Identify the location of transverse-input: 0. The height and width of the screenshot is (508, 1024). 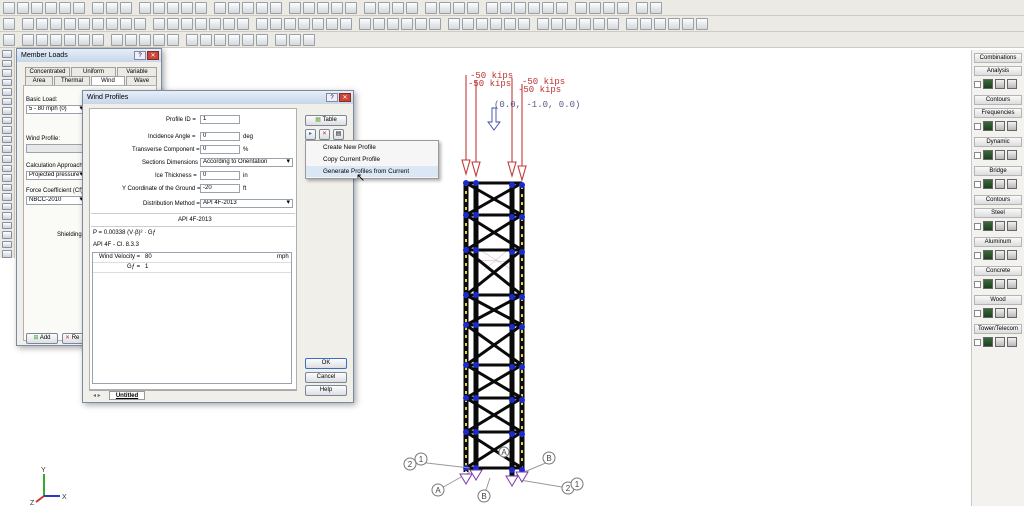
(220, 149).